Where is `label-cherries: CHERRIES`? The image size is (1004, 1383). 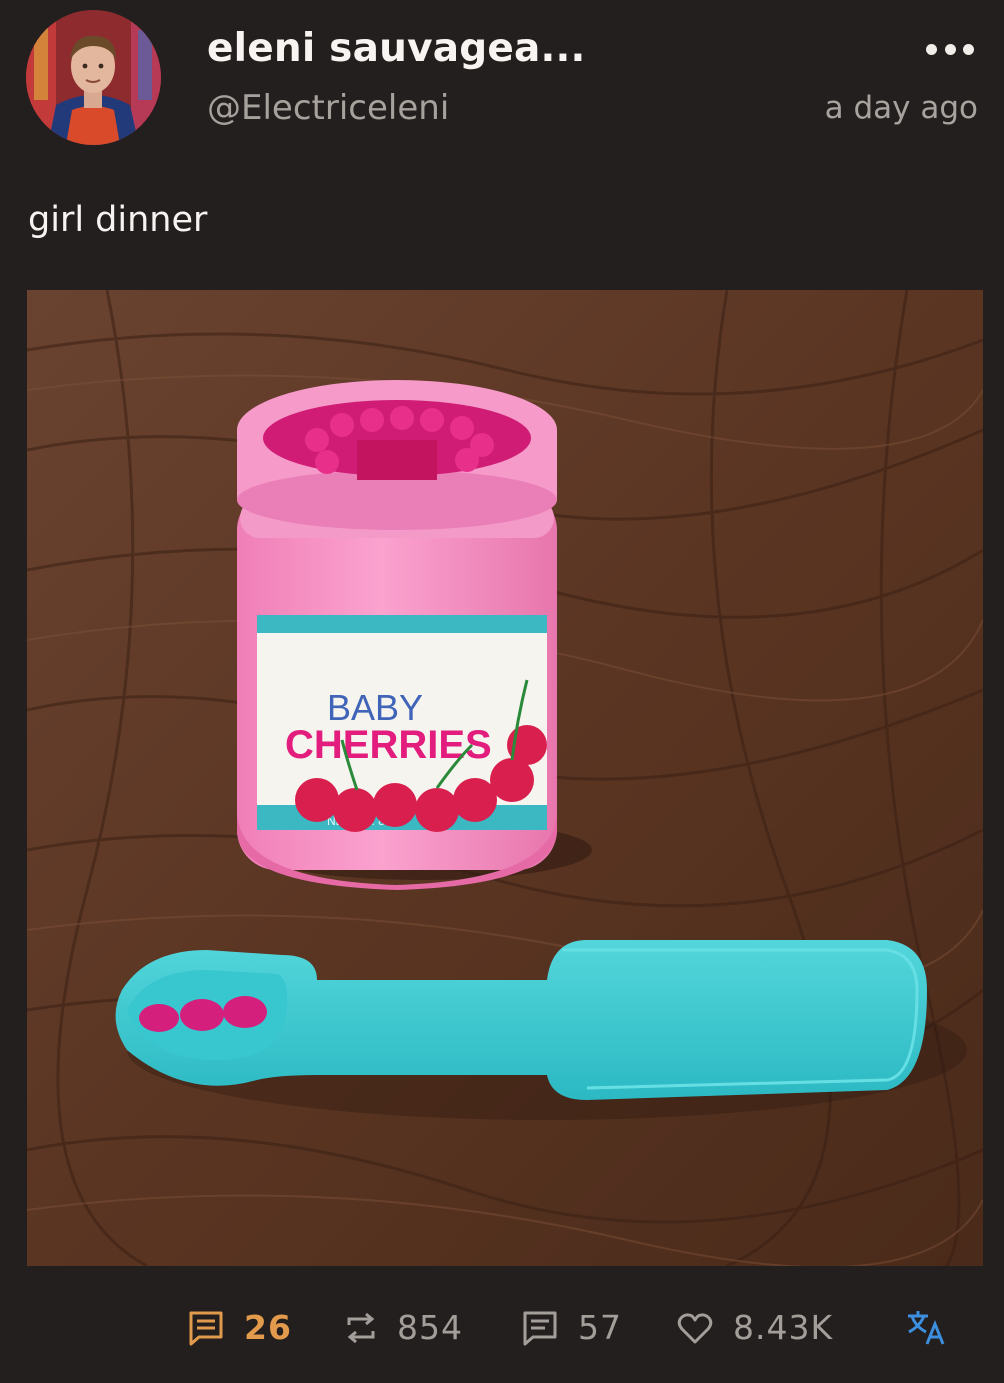 label-cherries: CHERRIES is located at coordinates (388, 745).